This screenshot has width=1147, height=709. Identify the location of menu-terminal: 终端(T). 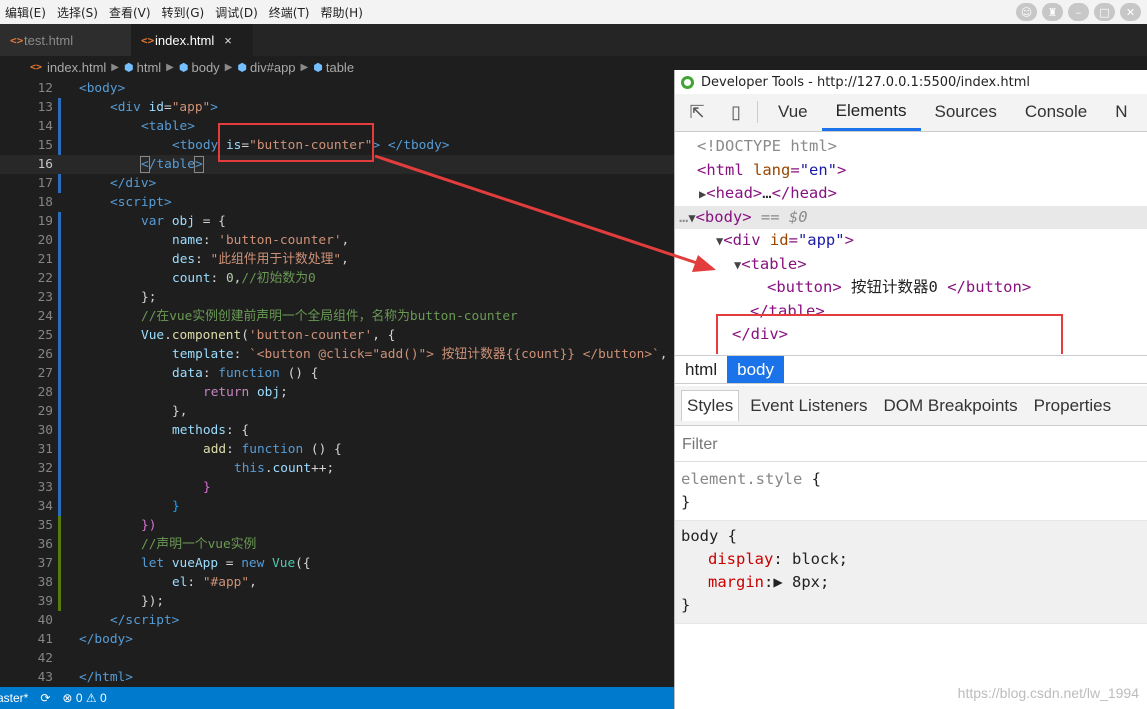
(290, 12).